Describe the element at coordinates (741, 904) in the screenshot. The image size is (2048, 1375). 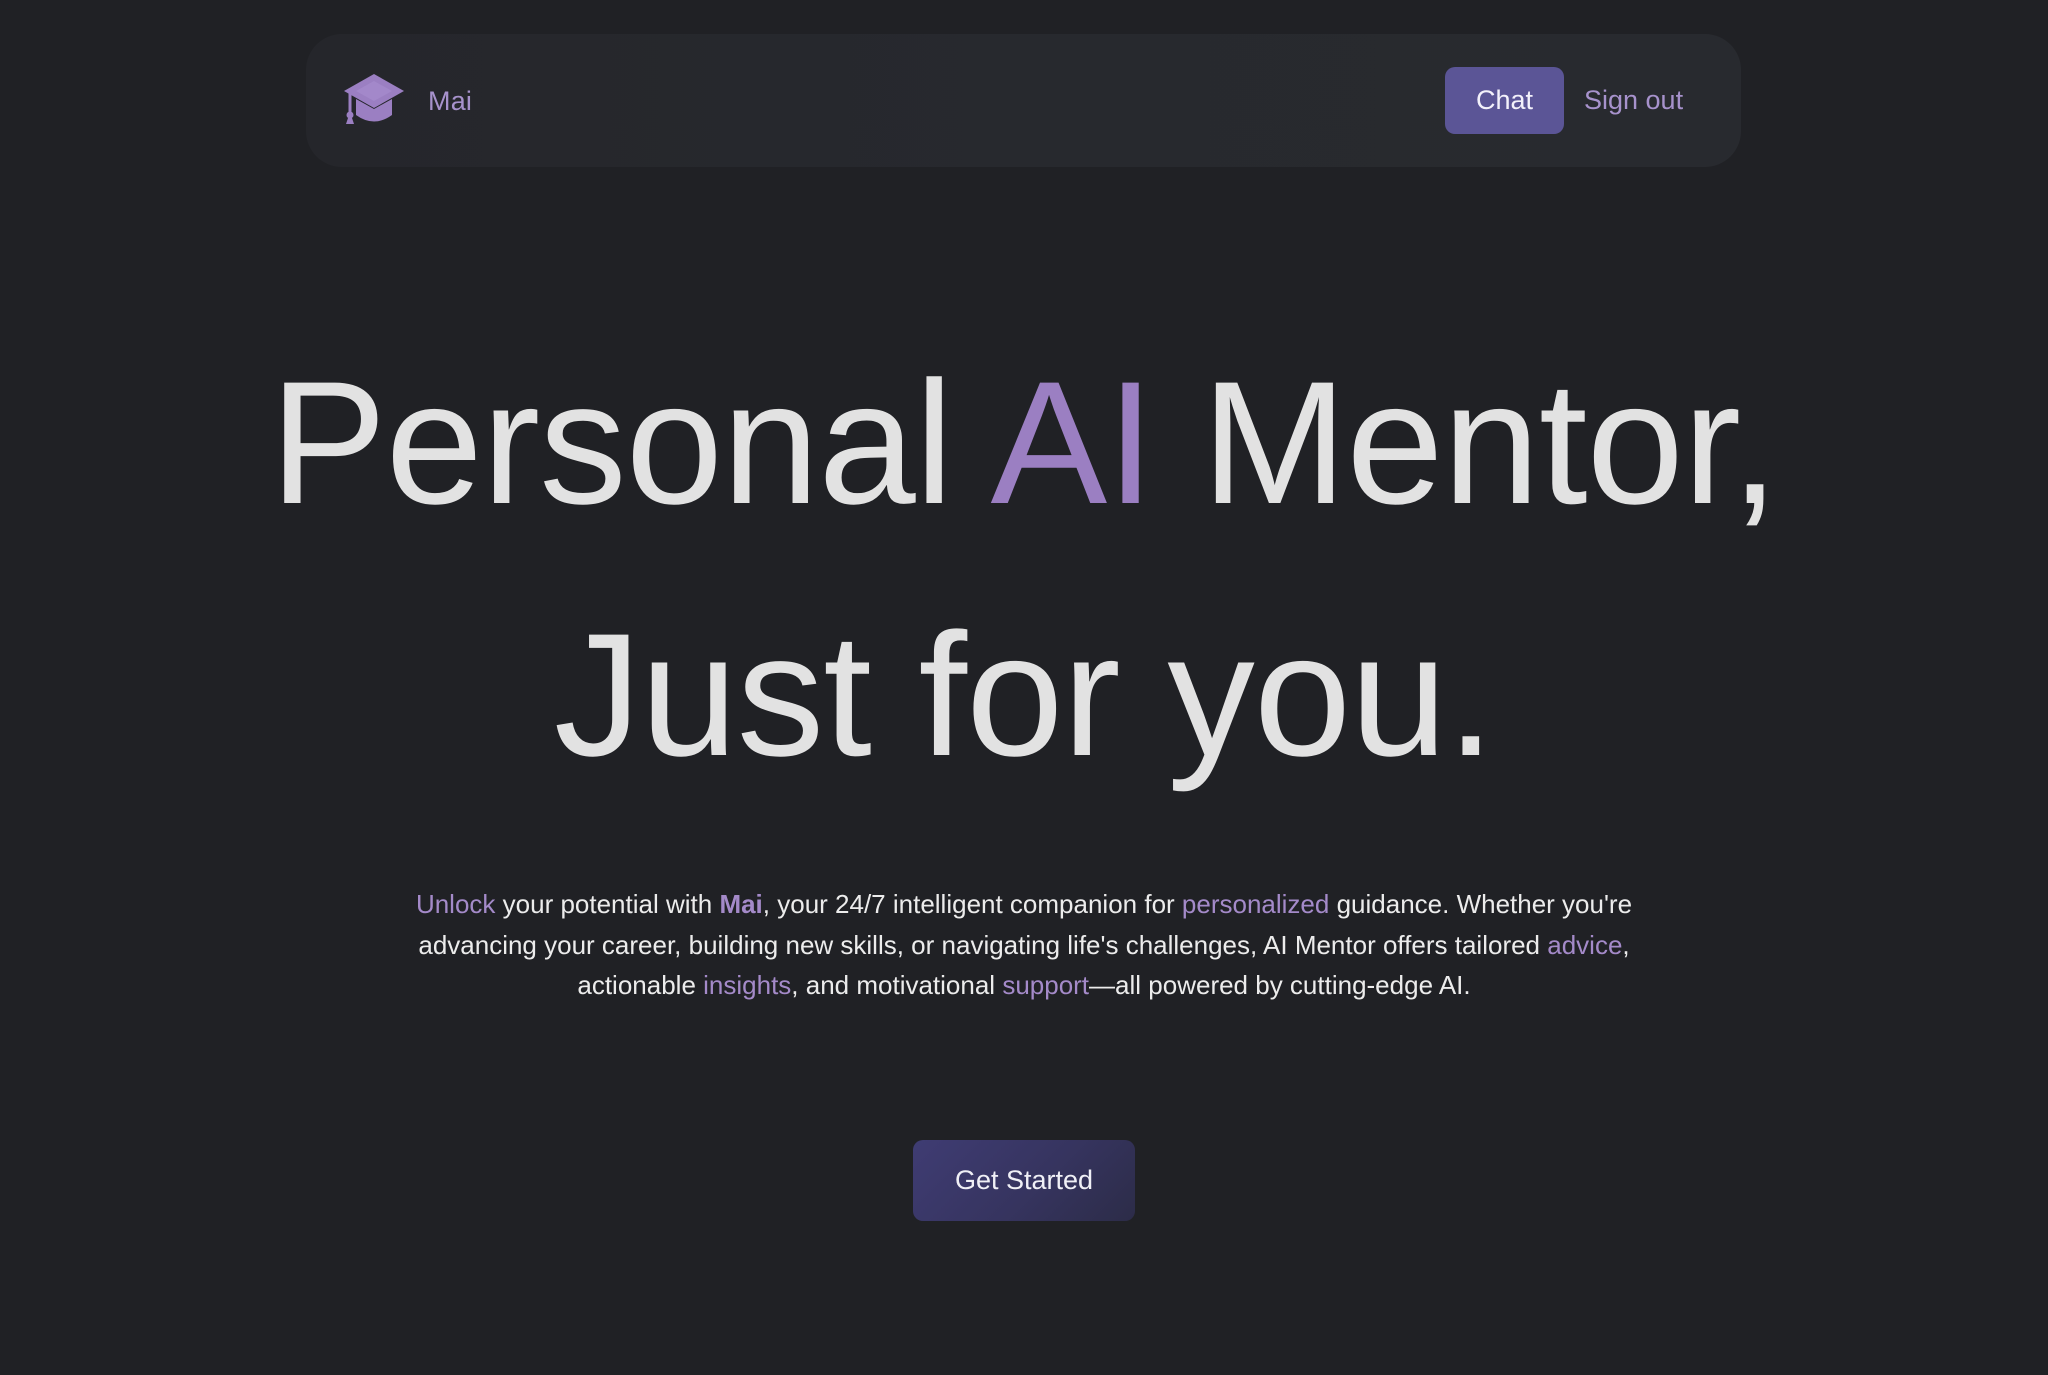
I see `highlight-mai: Mai` at that location.